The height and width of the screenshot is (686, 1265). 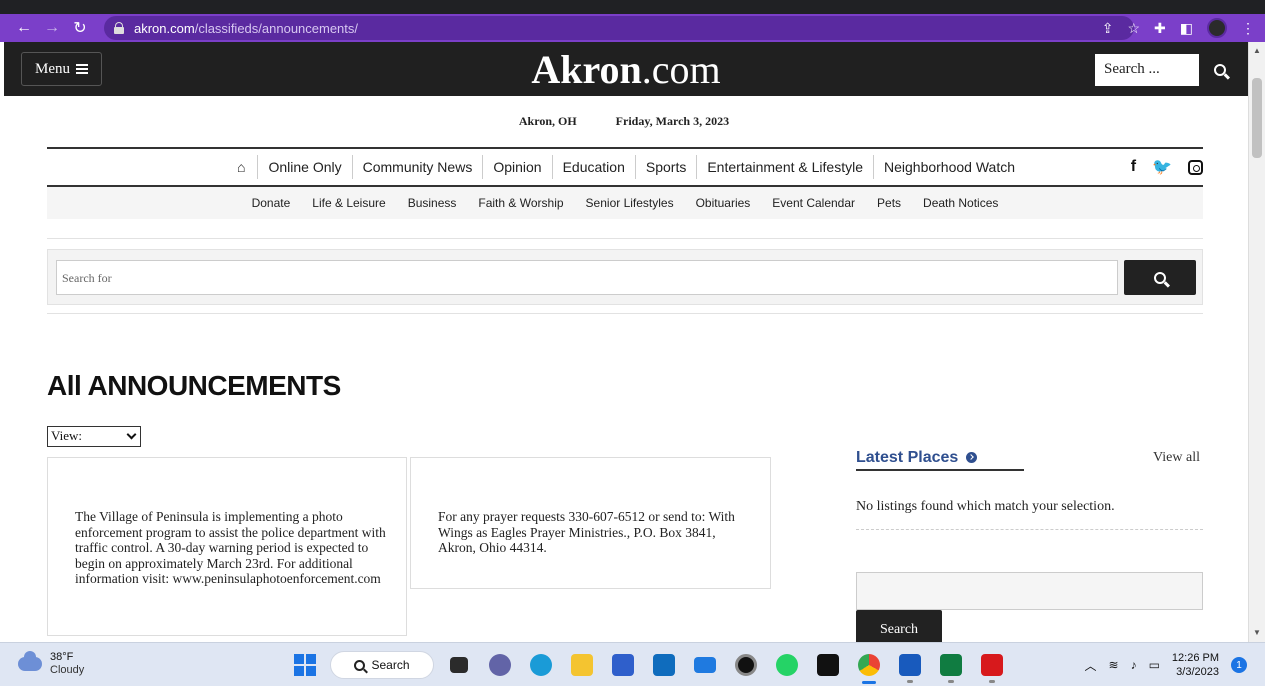 I want to click on start-button, so click(x=305, y=665).